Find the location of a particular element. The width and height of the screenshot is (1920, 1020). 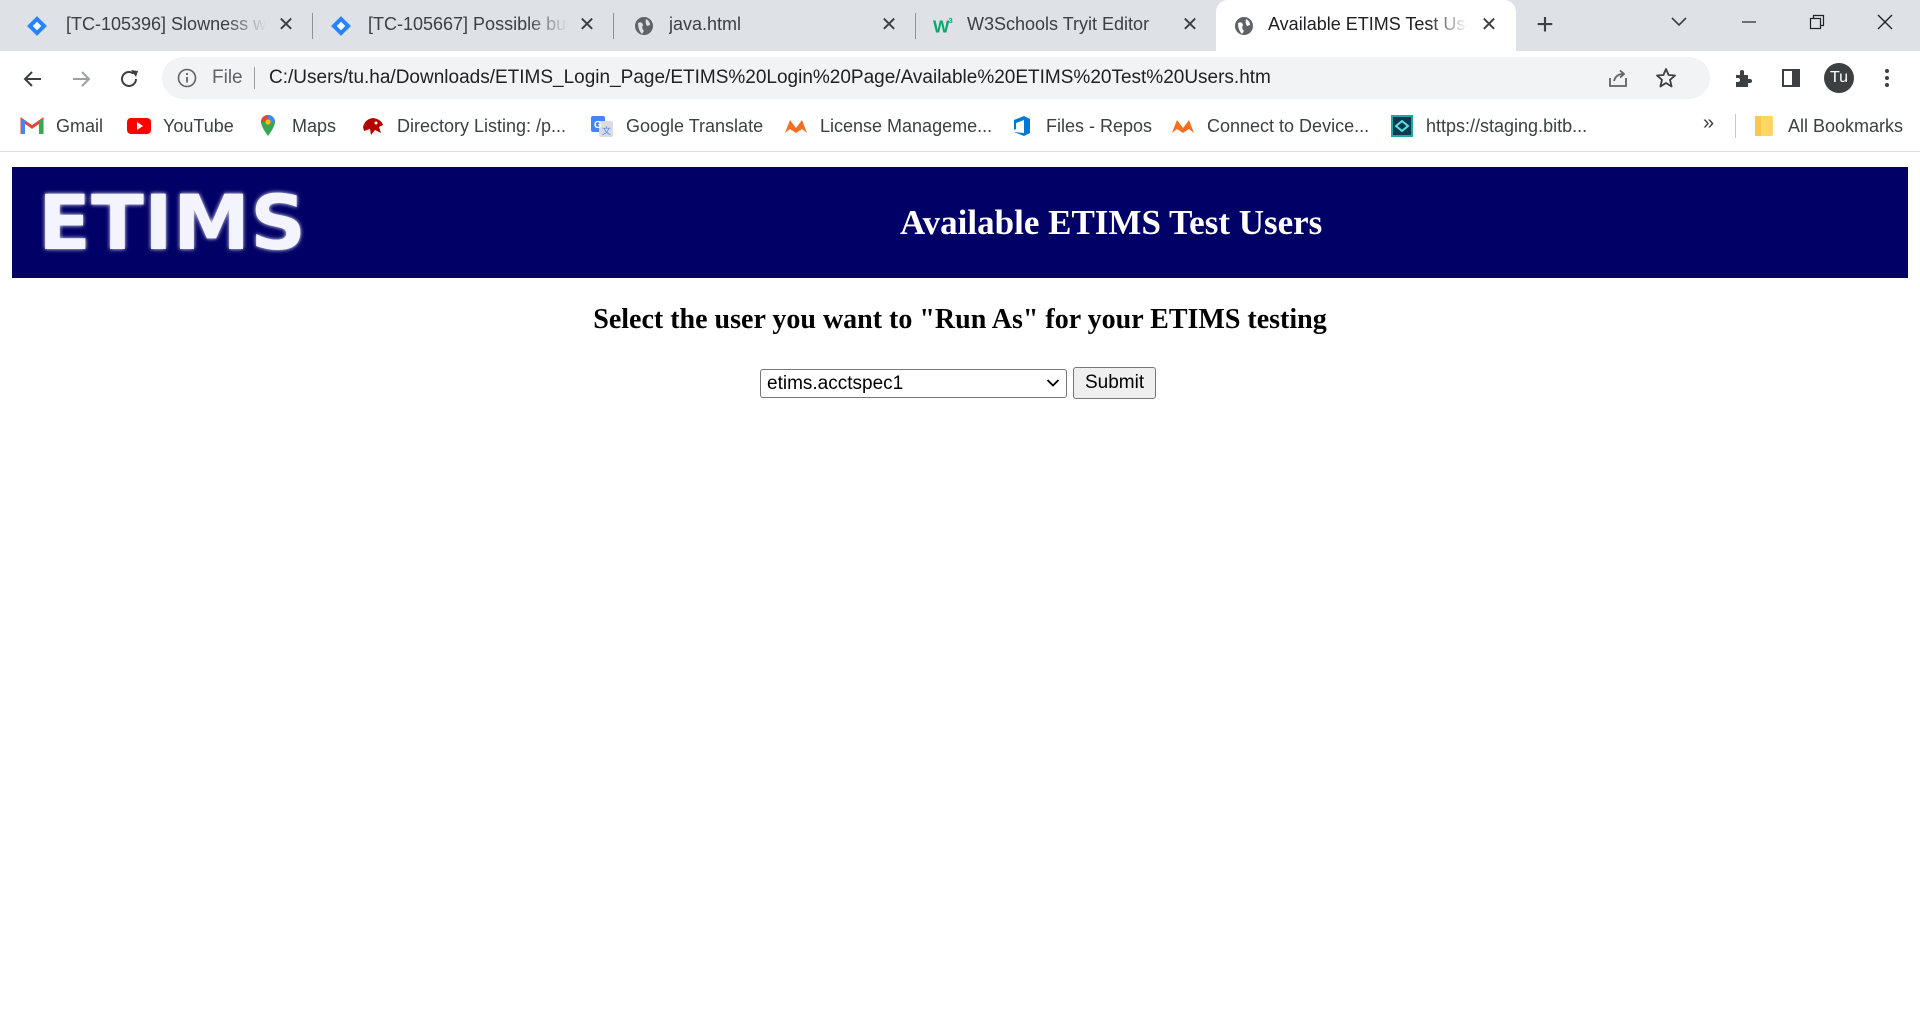

side-panel-icon is located at coordinates (1791, 78).